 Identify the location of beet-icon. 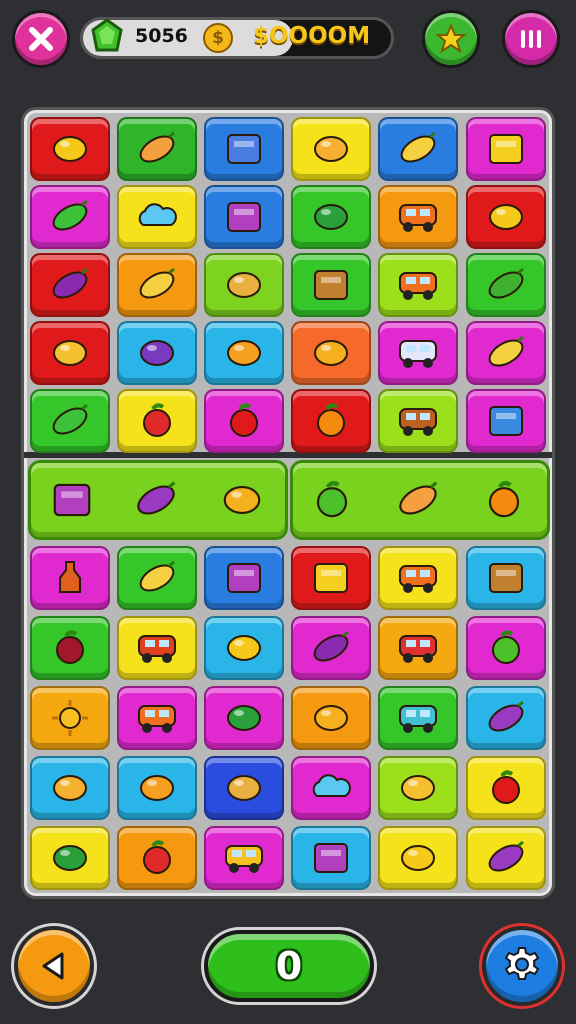
(70, 647).